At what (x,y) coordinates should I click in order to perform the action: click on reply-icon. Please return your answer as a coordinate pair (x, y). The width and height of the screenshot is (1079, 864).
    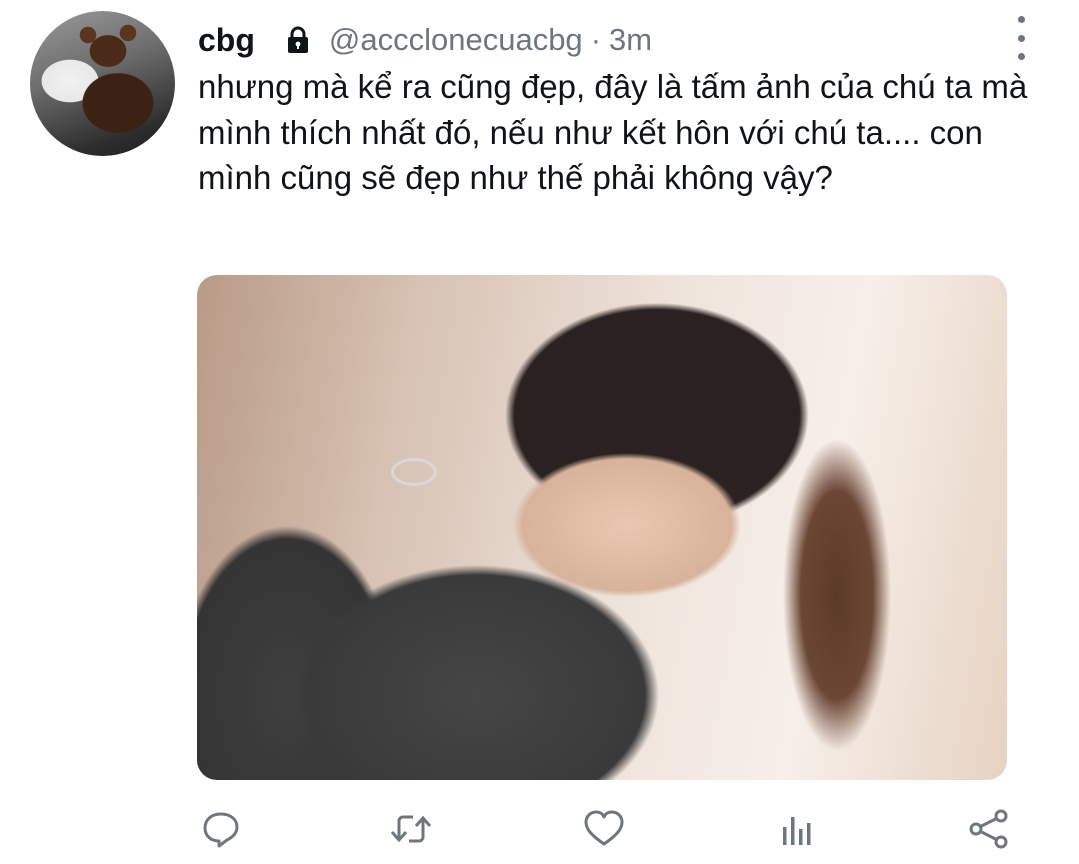
    Looking at the image, I should click on (221, 829).